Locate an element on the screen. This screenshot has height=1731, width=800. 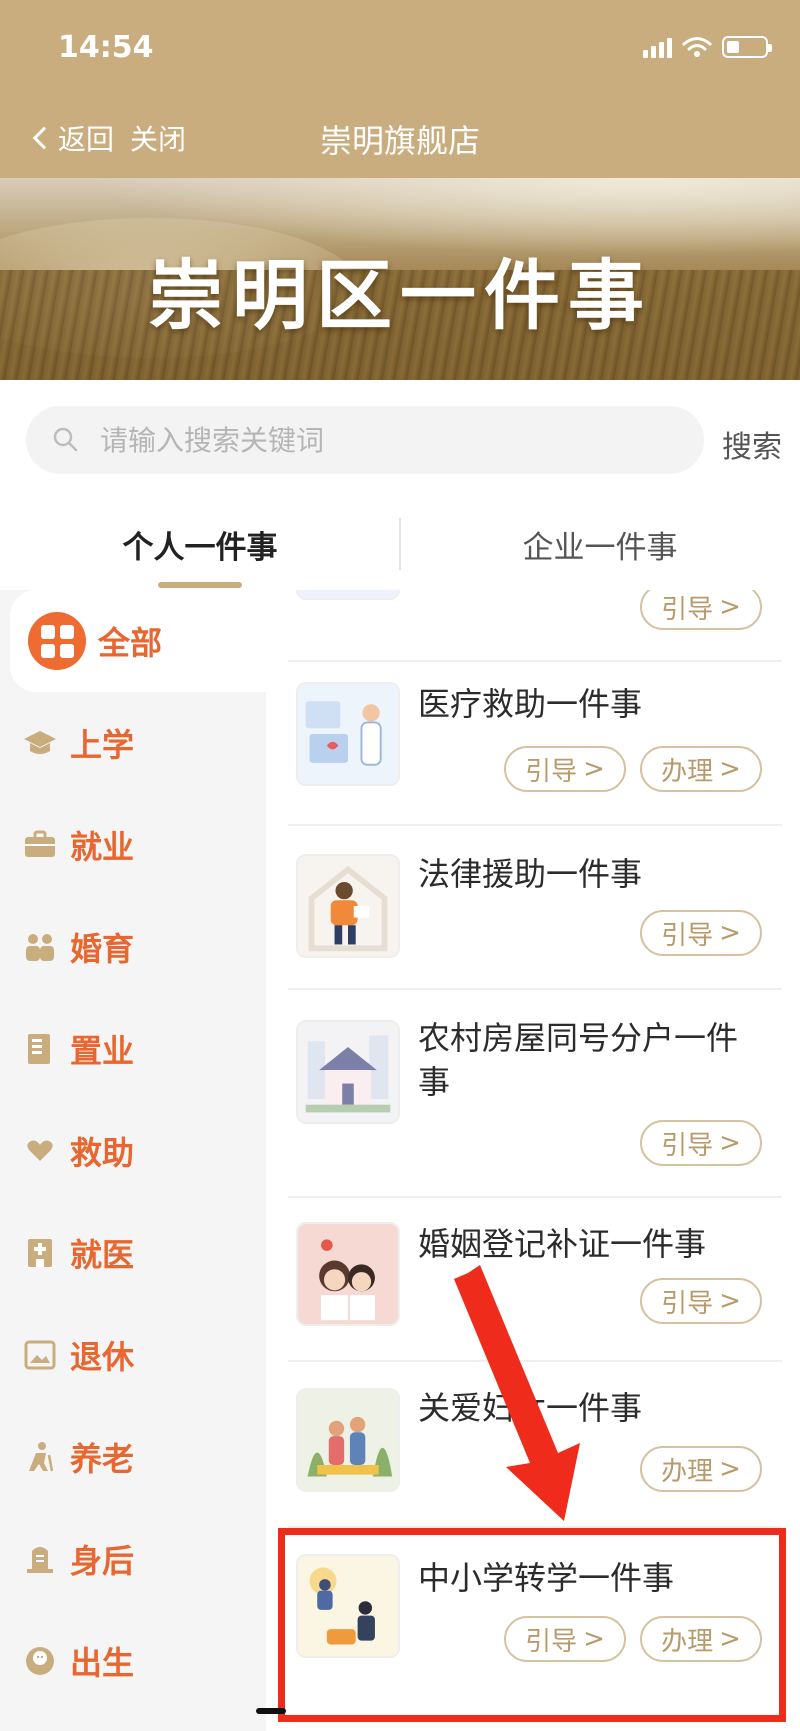
search-button: 搜索 is located at coordinates (752, 444).